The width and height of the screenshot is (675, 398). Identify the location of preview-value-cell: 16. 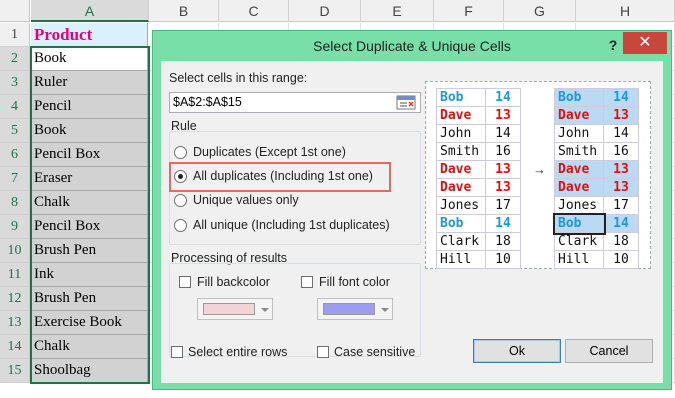
(503, 151).